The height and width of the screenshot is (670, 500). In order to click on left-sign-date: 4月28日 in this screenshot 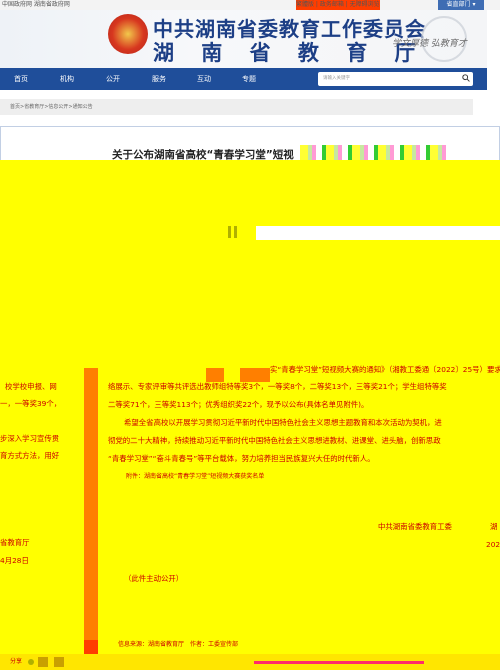, I will do `click(14, 560)`.